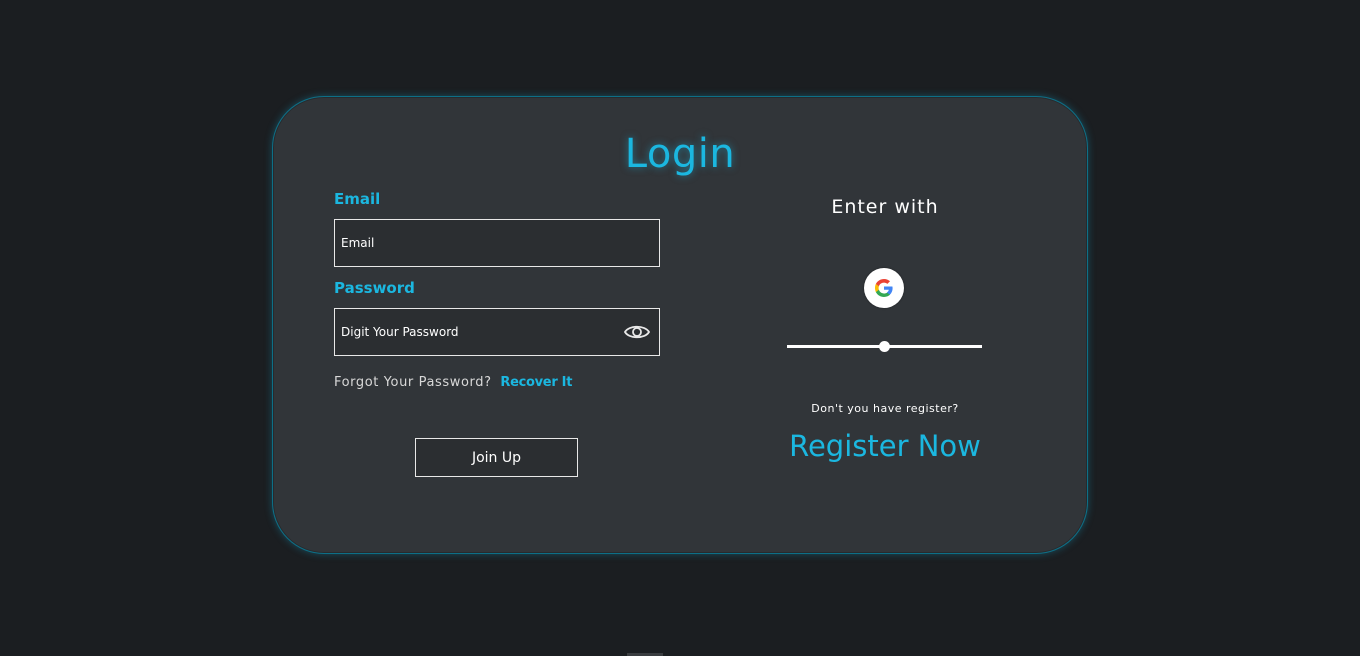 The width and height of the screenshot is (1360, 656). I want to click on eye-icon, so click(637, 332).